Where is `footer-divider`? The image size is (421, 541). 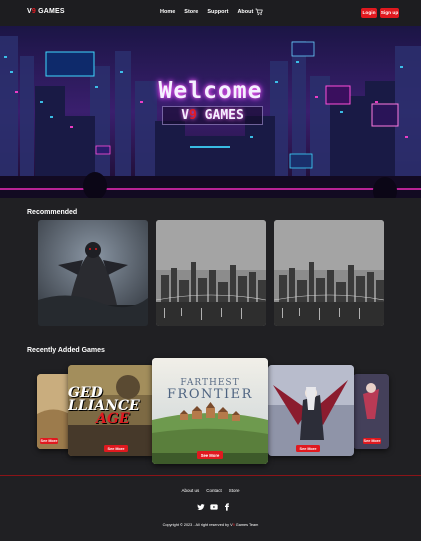 footer-divider is located at coordinates (210, 475).